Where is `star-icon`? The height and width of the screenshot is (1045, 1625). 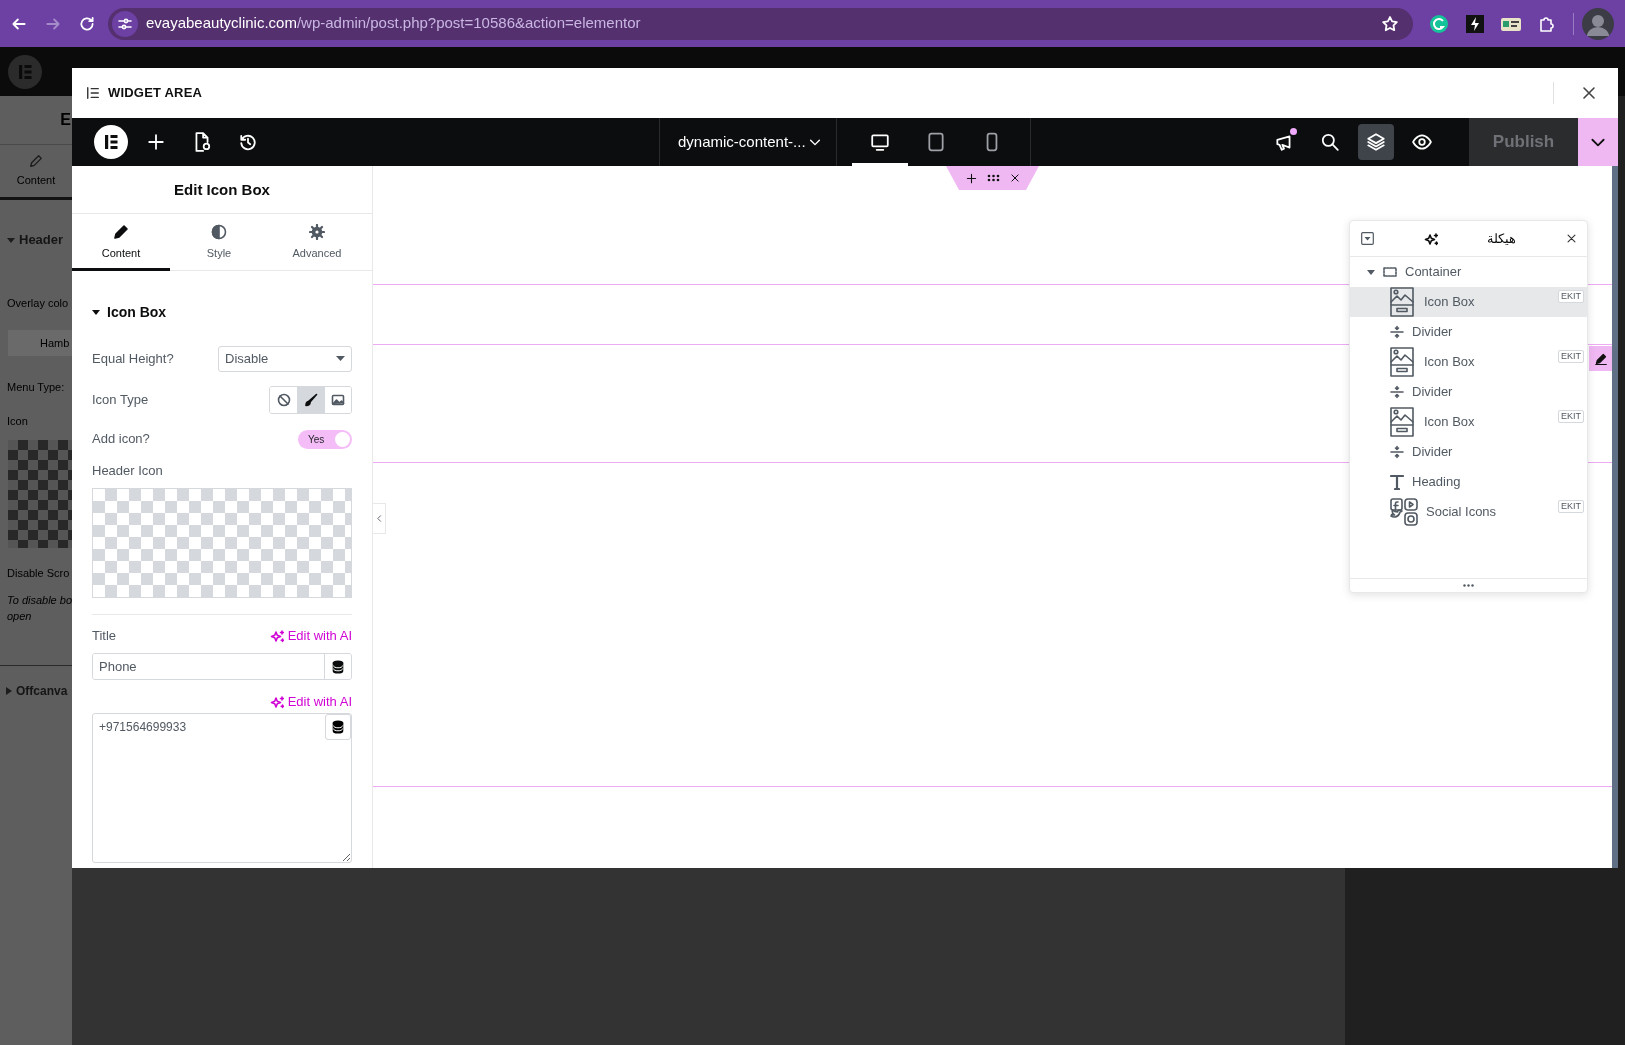
star-icon is located at coordinates (1390, 23).